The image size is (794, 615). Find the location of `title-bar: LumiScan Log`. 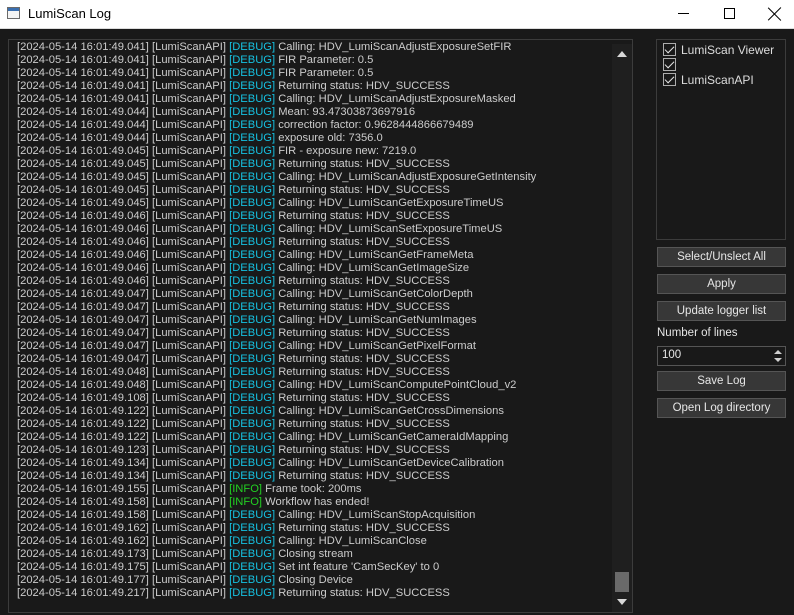

title-bar: LumiScan Log is located at coordinates (397, 14).